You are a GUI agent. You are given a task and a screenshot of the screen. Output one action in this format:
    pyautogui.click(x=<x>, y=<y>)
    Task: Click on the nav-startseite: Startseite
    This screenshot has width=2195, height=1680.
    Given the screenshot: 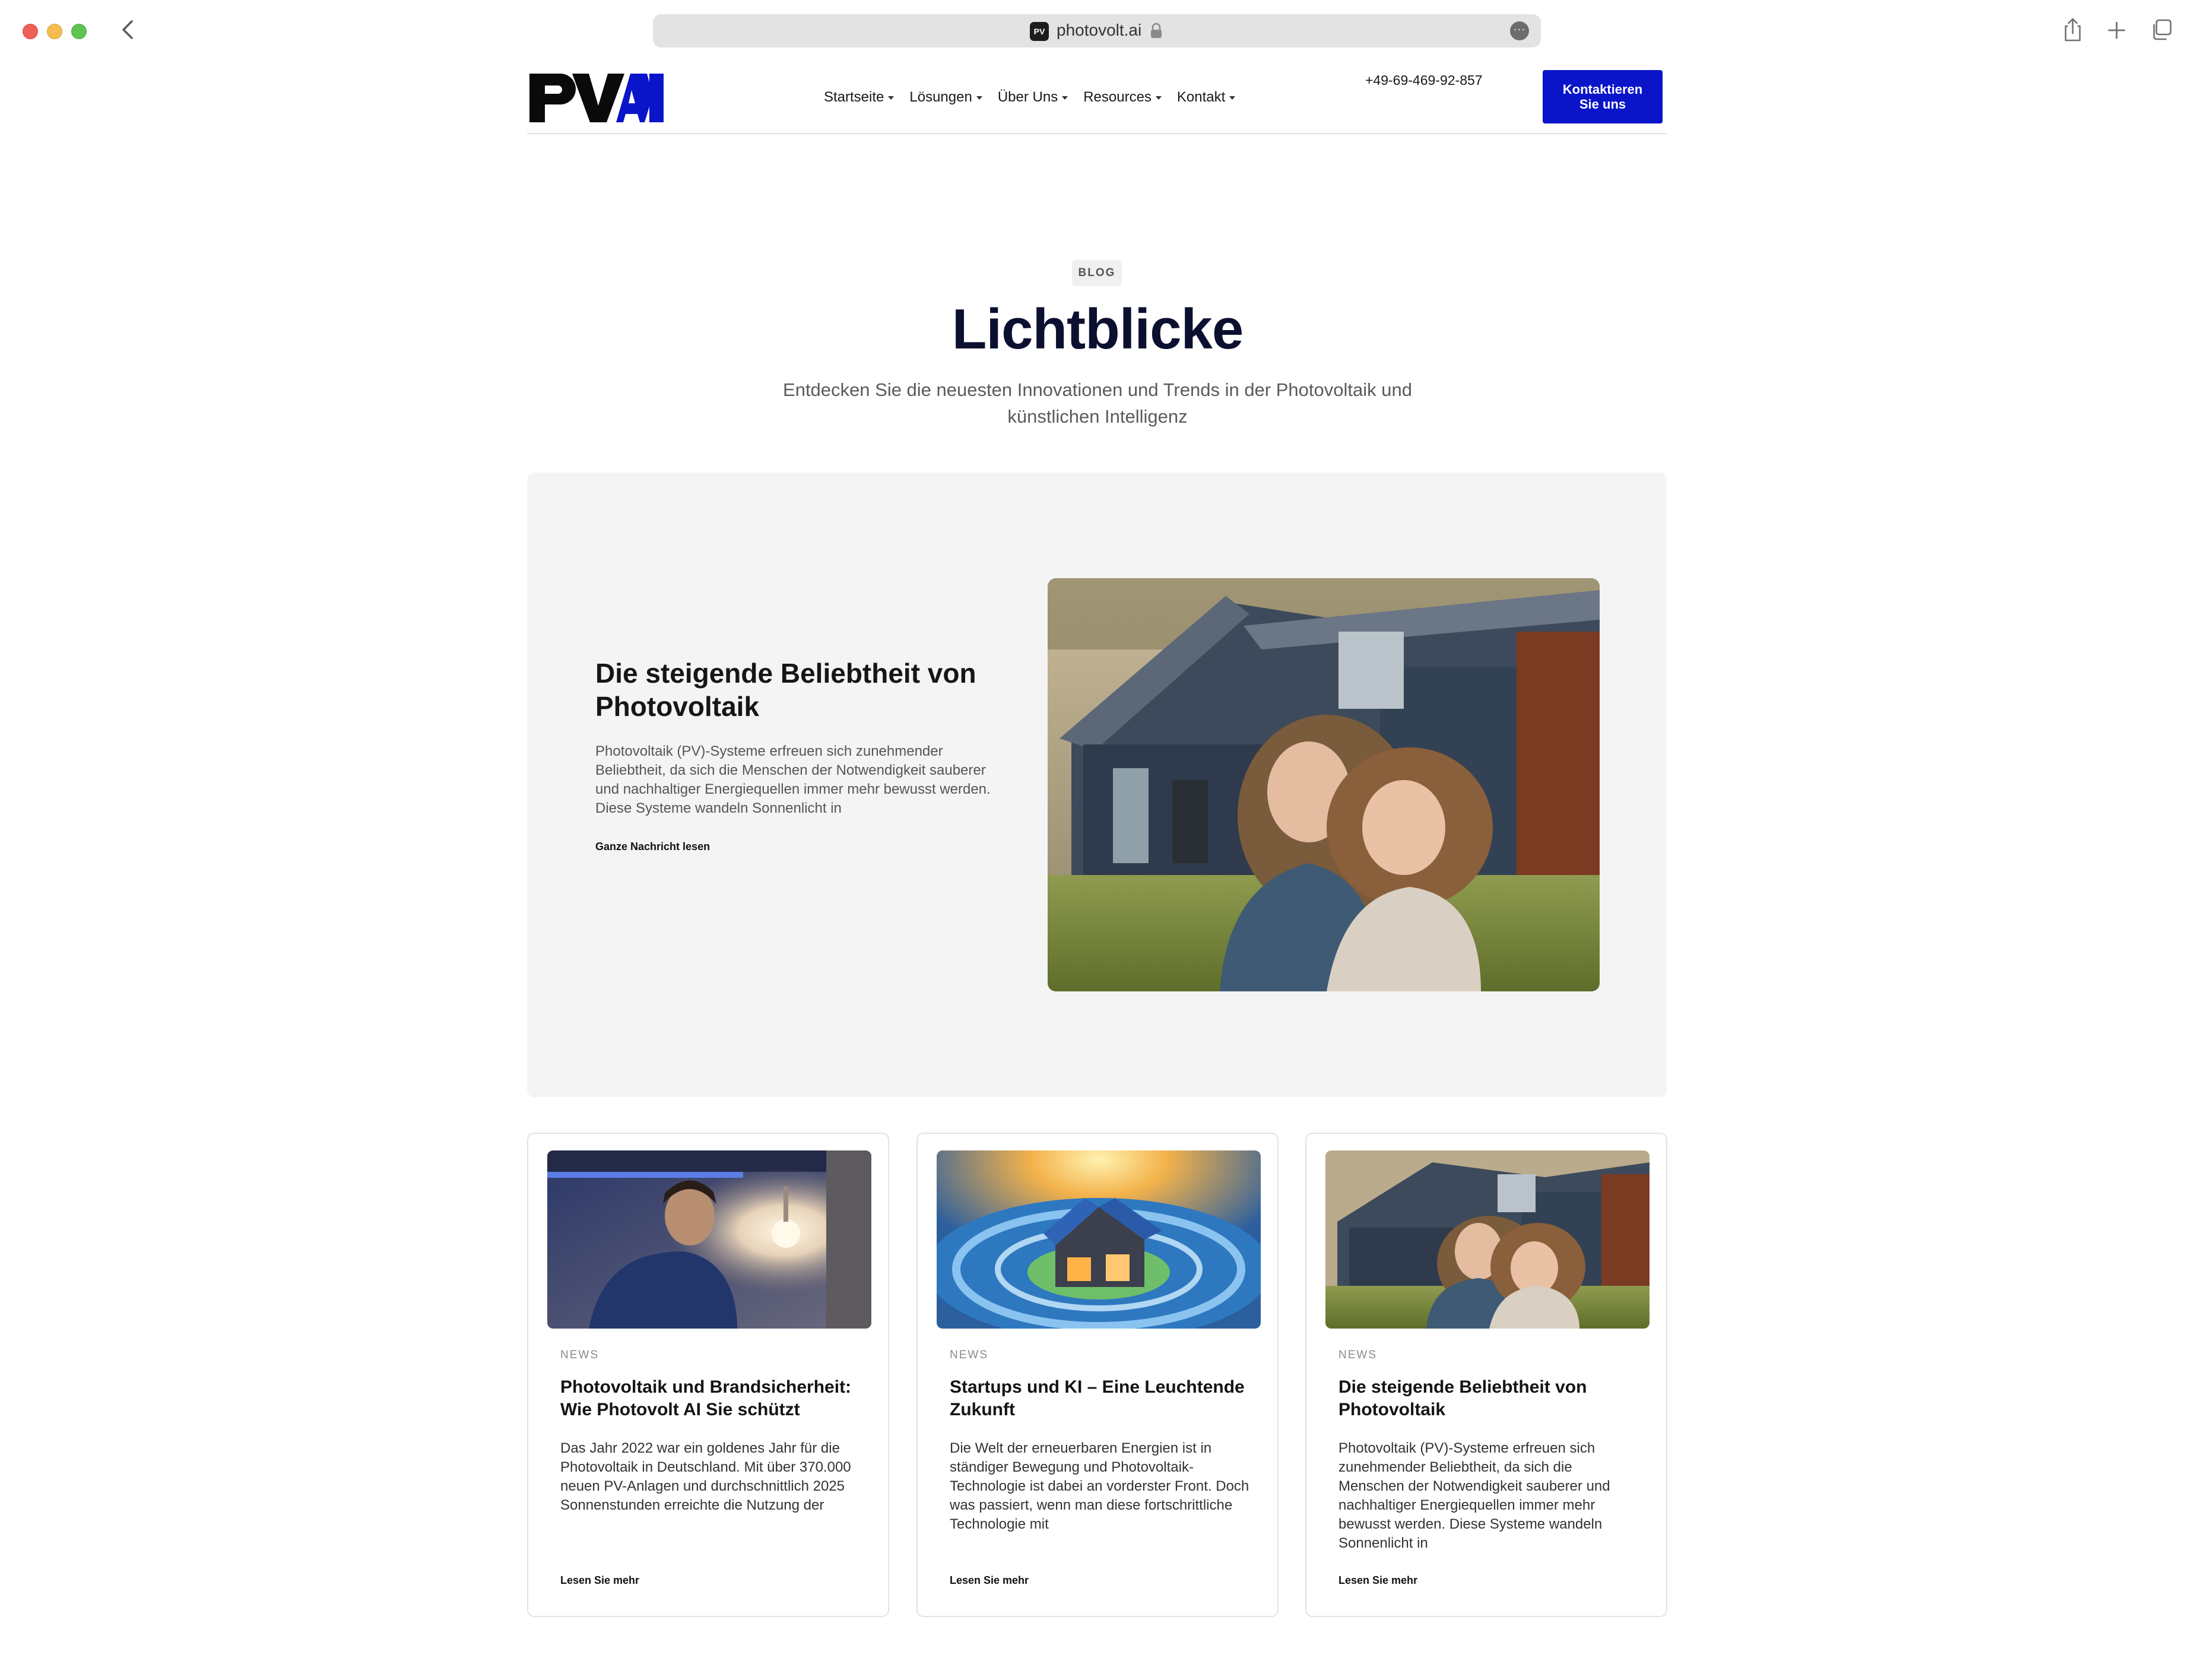 What is the action you would take?
    pyautogui.click(x=859, y=97)
    